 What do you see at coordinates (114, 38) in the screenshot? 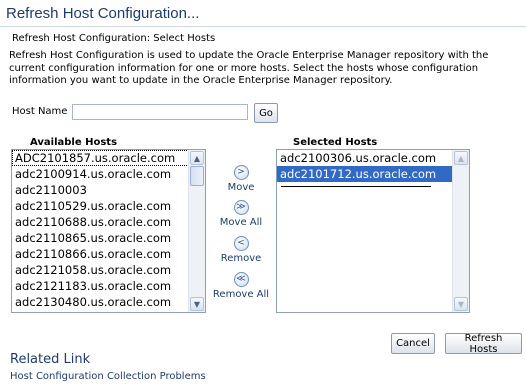
I see `step-title: Refresh Host Configuration: Select Hosts` at bounding box center [114, 38].